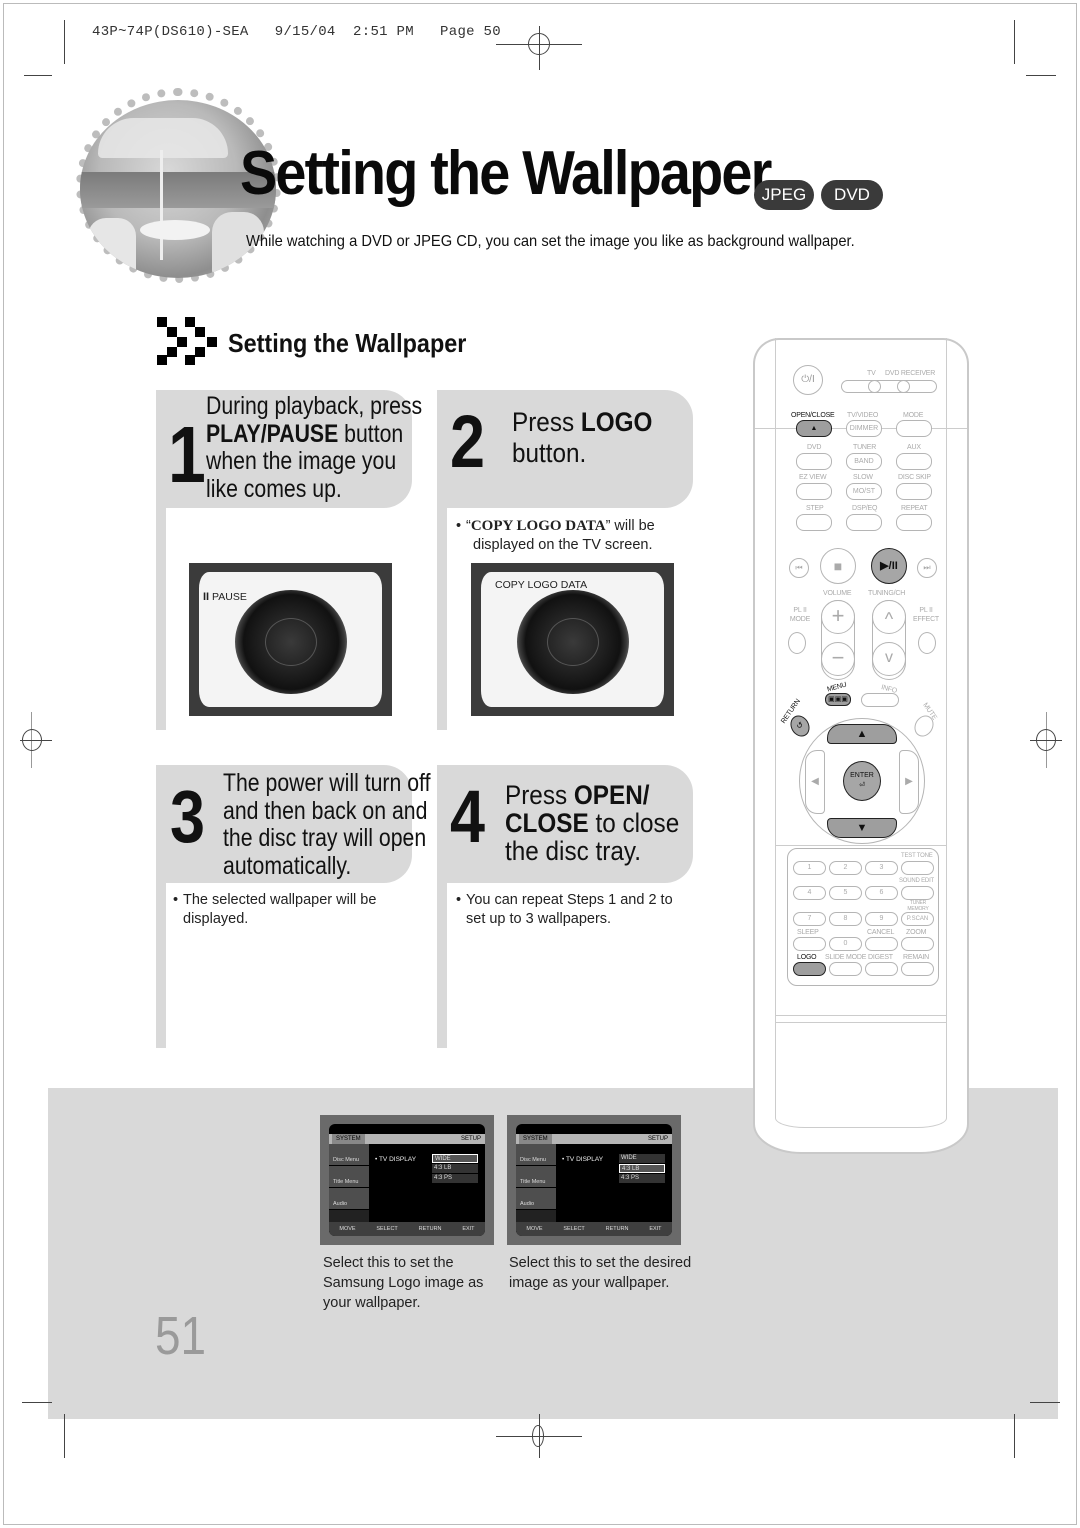  I want to click on disc-skip-button, so click(914, 491).